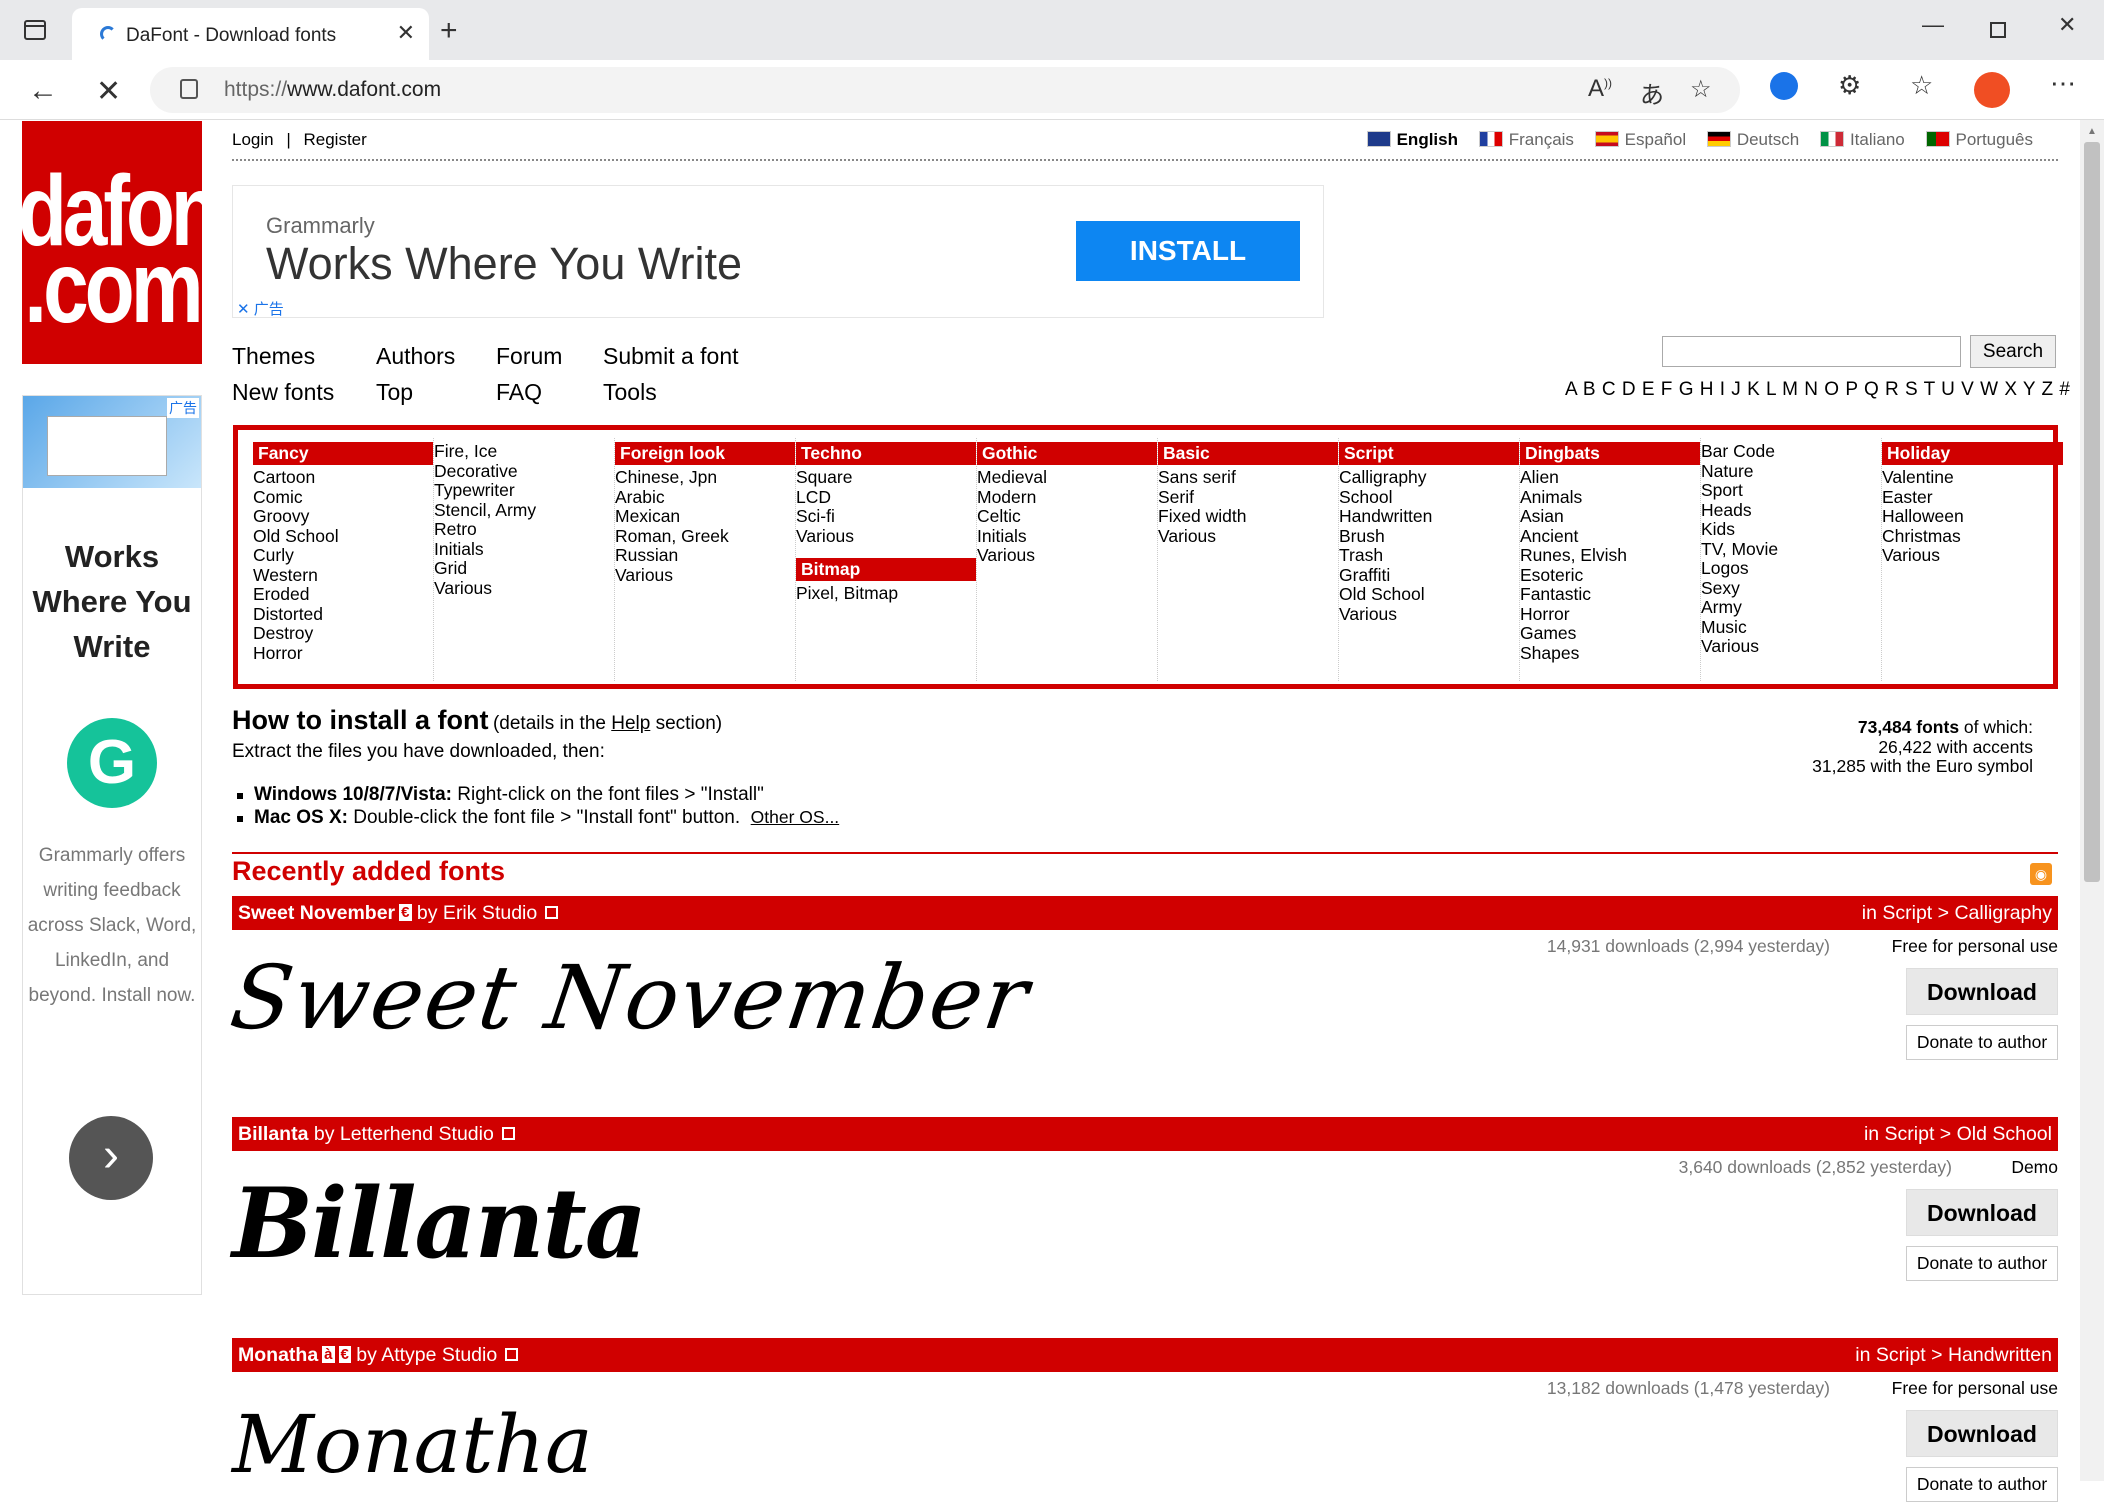 This screenshot has height=1502, width=2104. What do you see at coordinates (1610, 633) in the screenshot?
I see `category-link: Games` at bounding box center [1610, 633].